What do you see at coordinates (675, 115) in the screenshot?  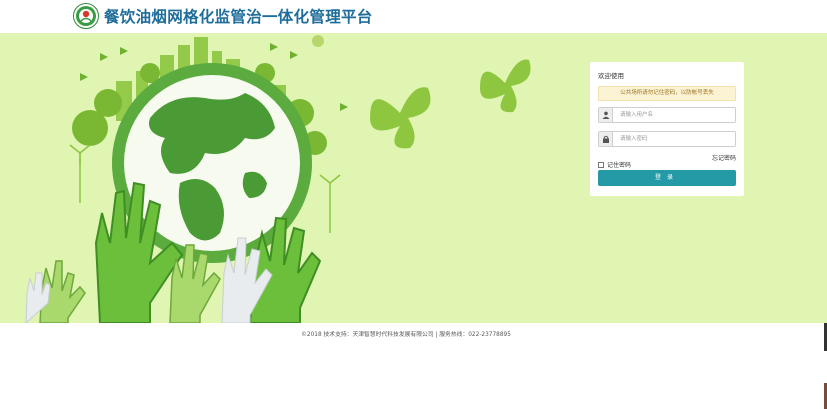 I see `username-input` at bounding box center [675, 115].